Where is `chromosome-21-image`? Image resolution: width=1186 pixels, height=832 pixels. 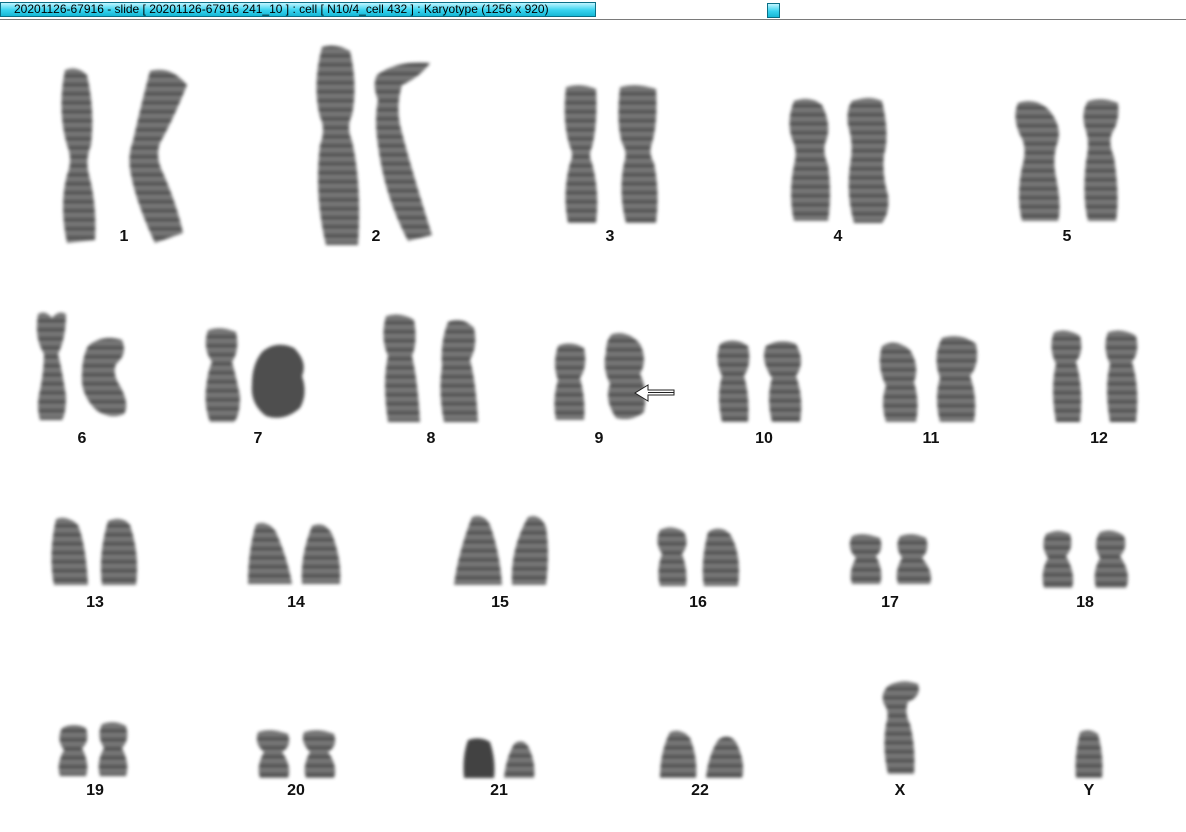
chromosome-21-image is located at coordinates (499, 758).